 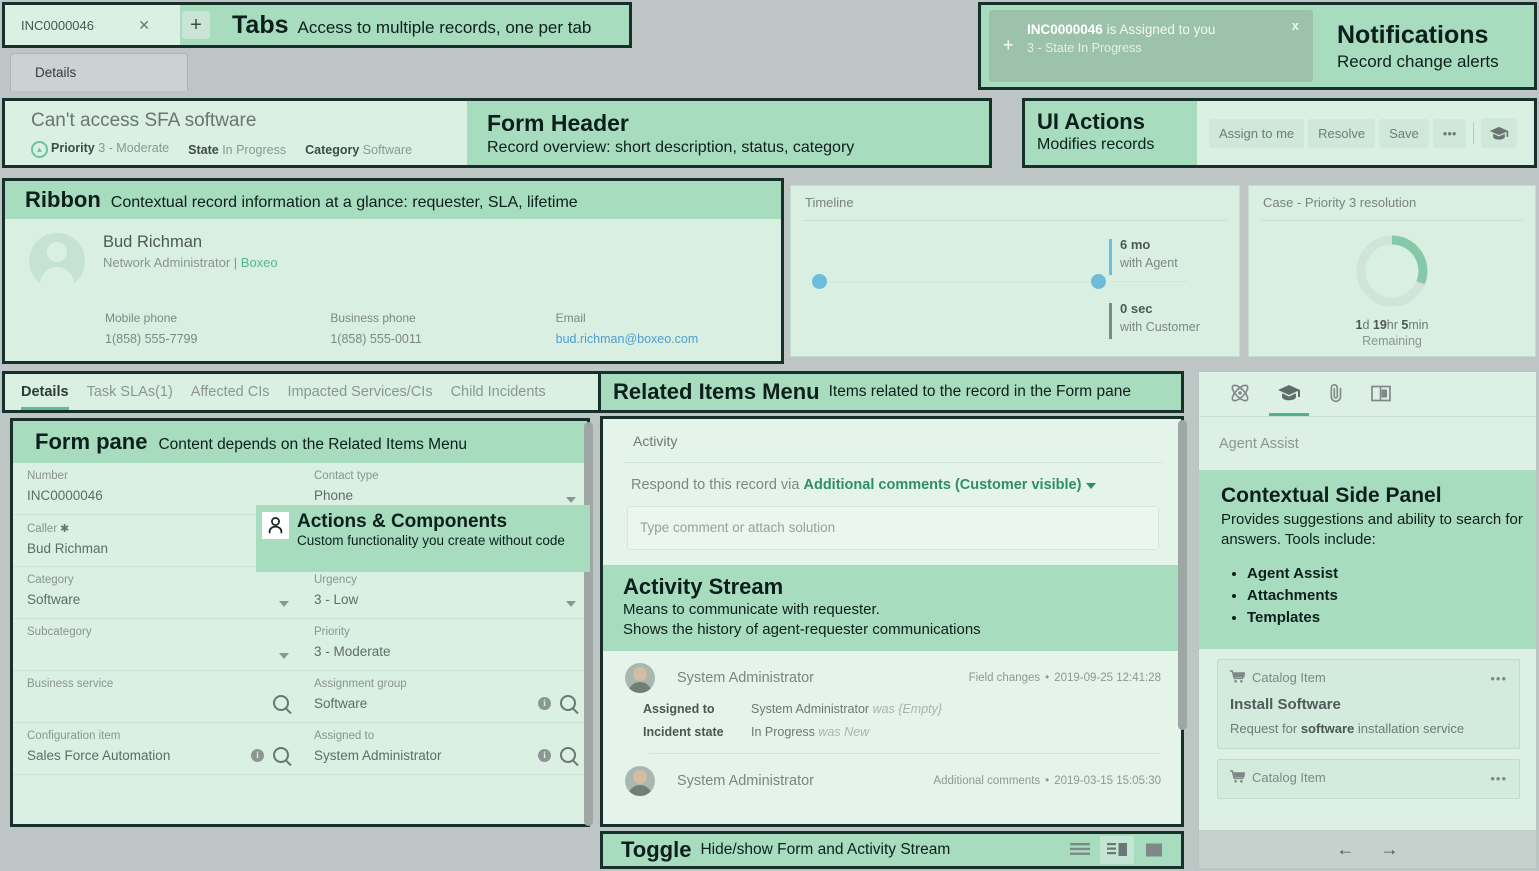 I want to click on paperclip-icon, so click(x=1336, y=400).